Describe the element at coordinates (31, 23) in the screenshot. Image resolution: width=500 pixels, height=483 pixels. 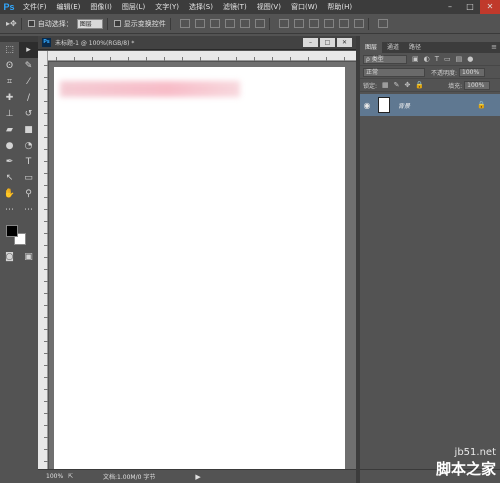
I see `auto-select-checkbox` at that location.